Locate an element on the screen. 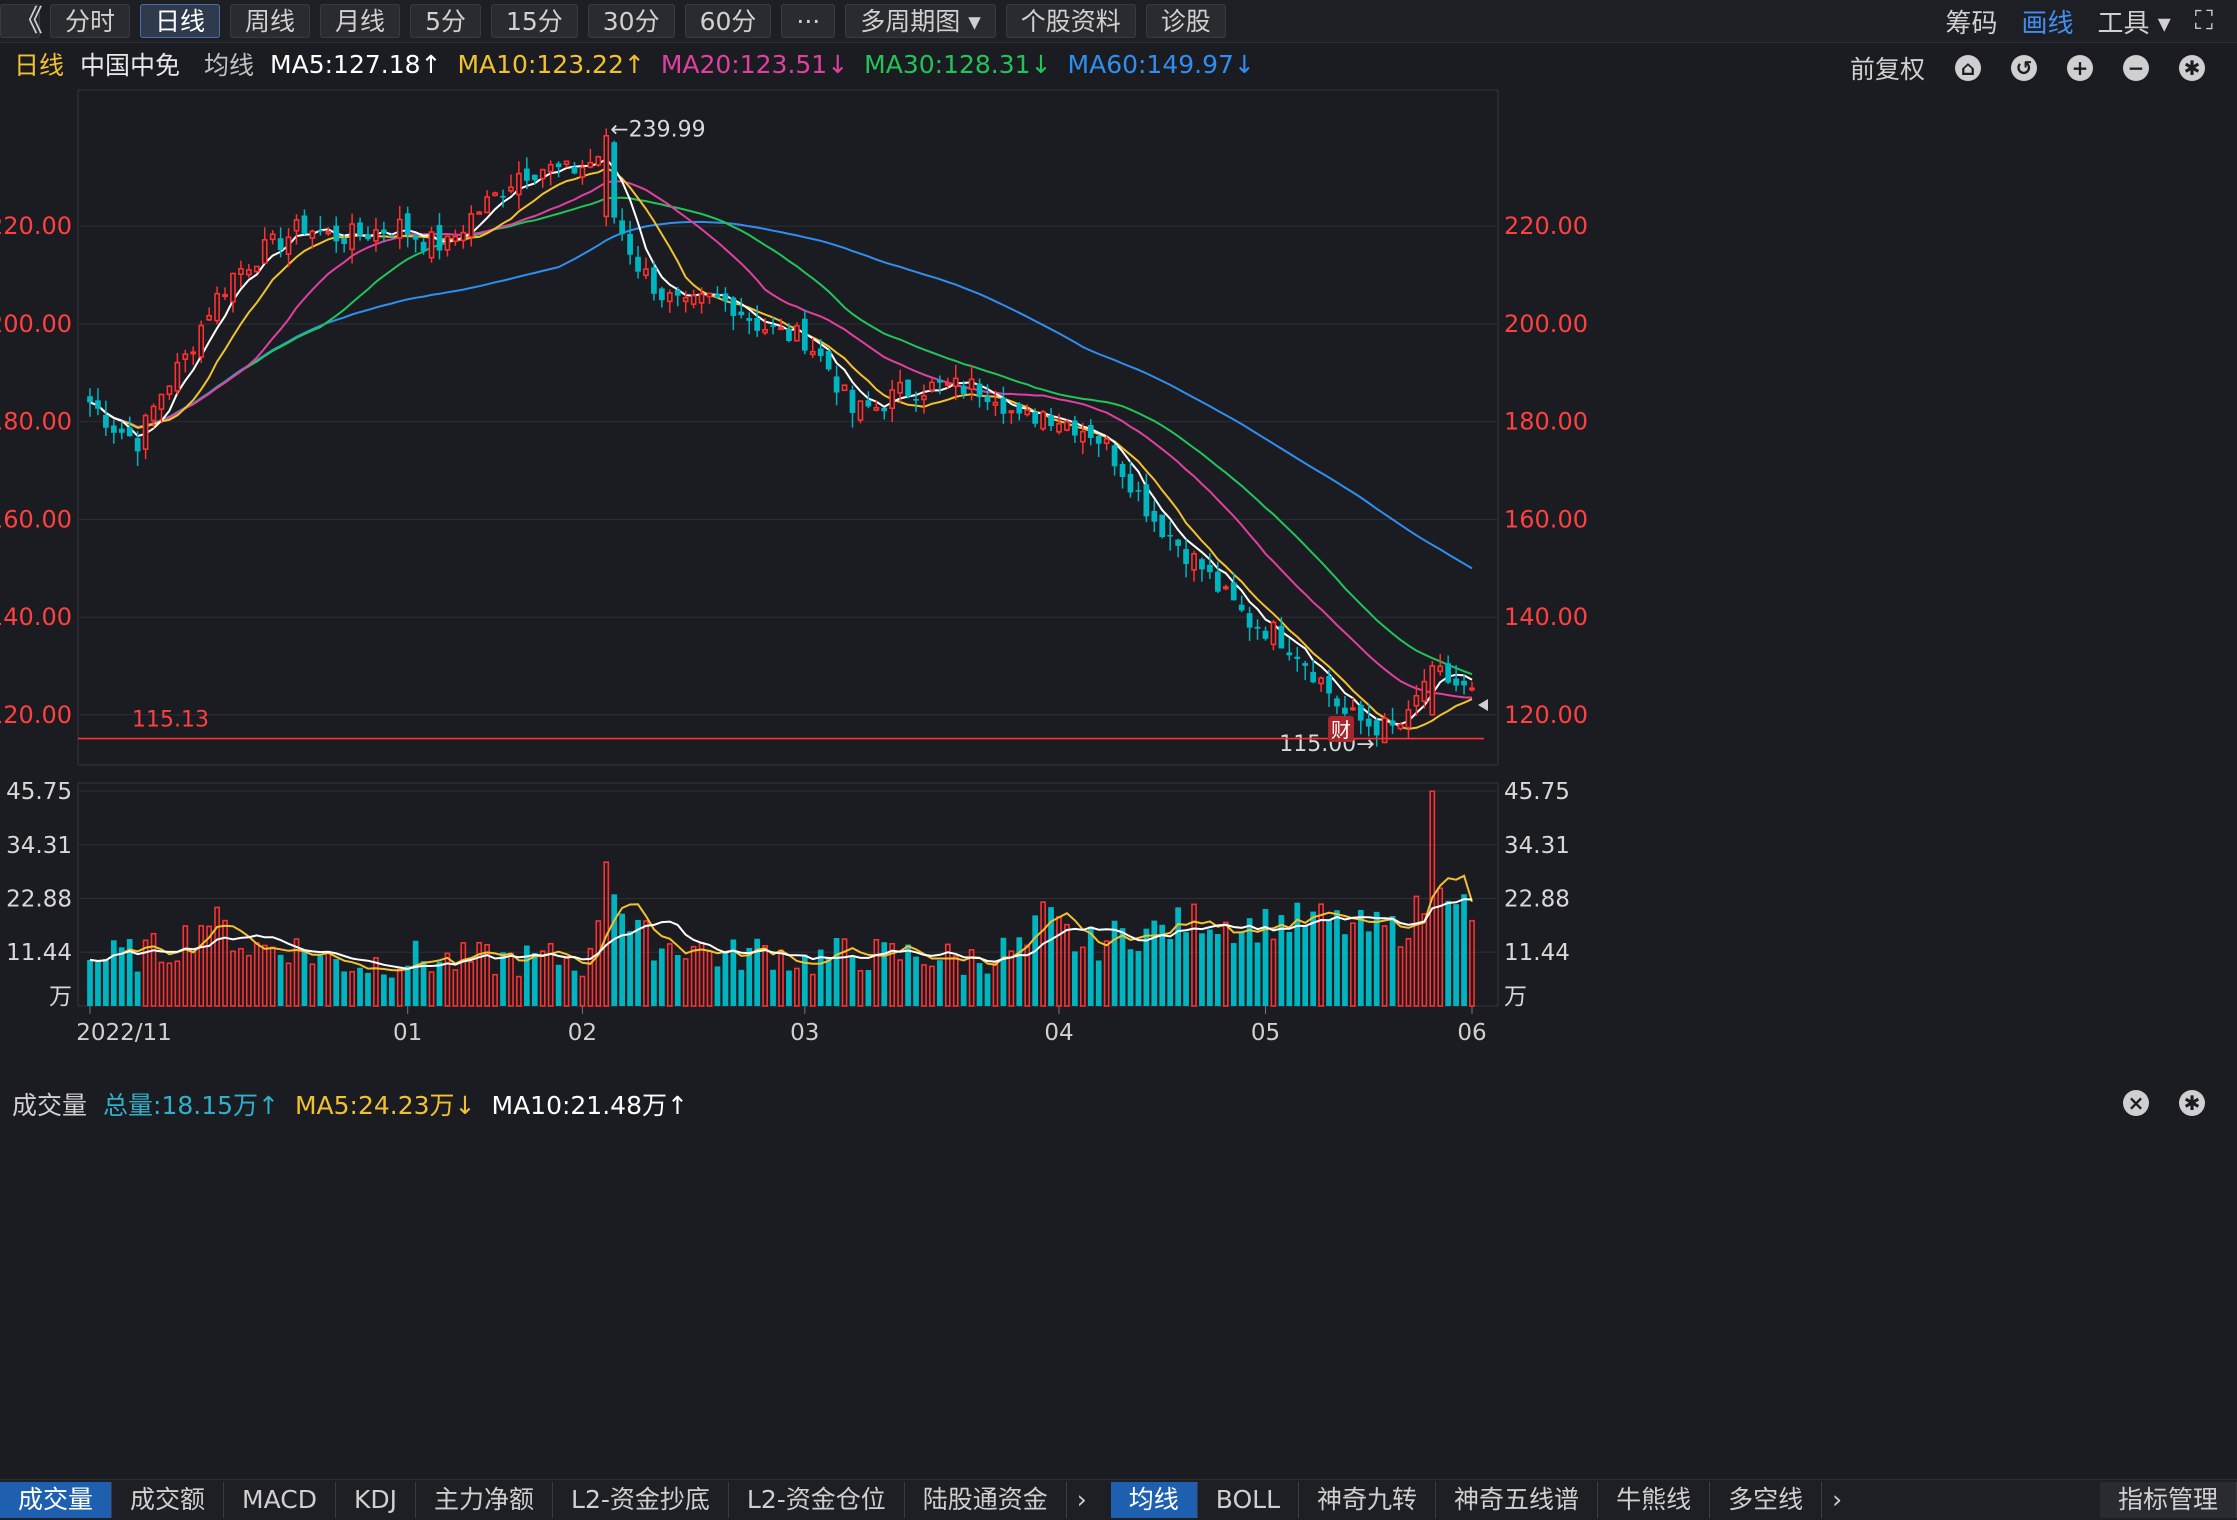 The width and height of the screenshot is (2237, 1520). indicator-tab: 主力净额 is located at coordinates (485, 1500).